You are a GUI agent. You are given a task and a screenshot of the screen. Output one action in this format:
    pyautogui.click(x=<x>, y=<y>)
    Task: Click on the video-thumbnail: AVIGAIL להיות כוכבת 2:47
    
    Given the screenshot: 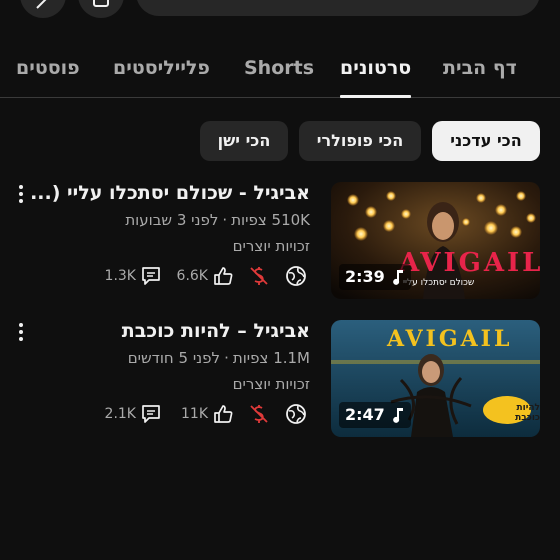 What is the action you would take?
    pyautogui.click(x=435, y=378)
    